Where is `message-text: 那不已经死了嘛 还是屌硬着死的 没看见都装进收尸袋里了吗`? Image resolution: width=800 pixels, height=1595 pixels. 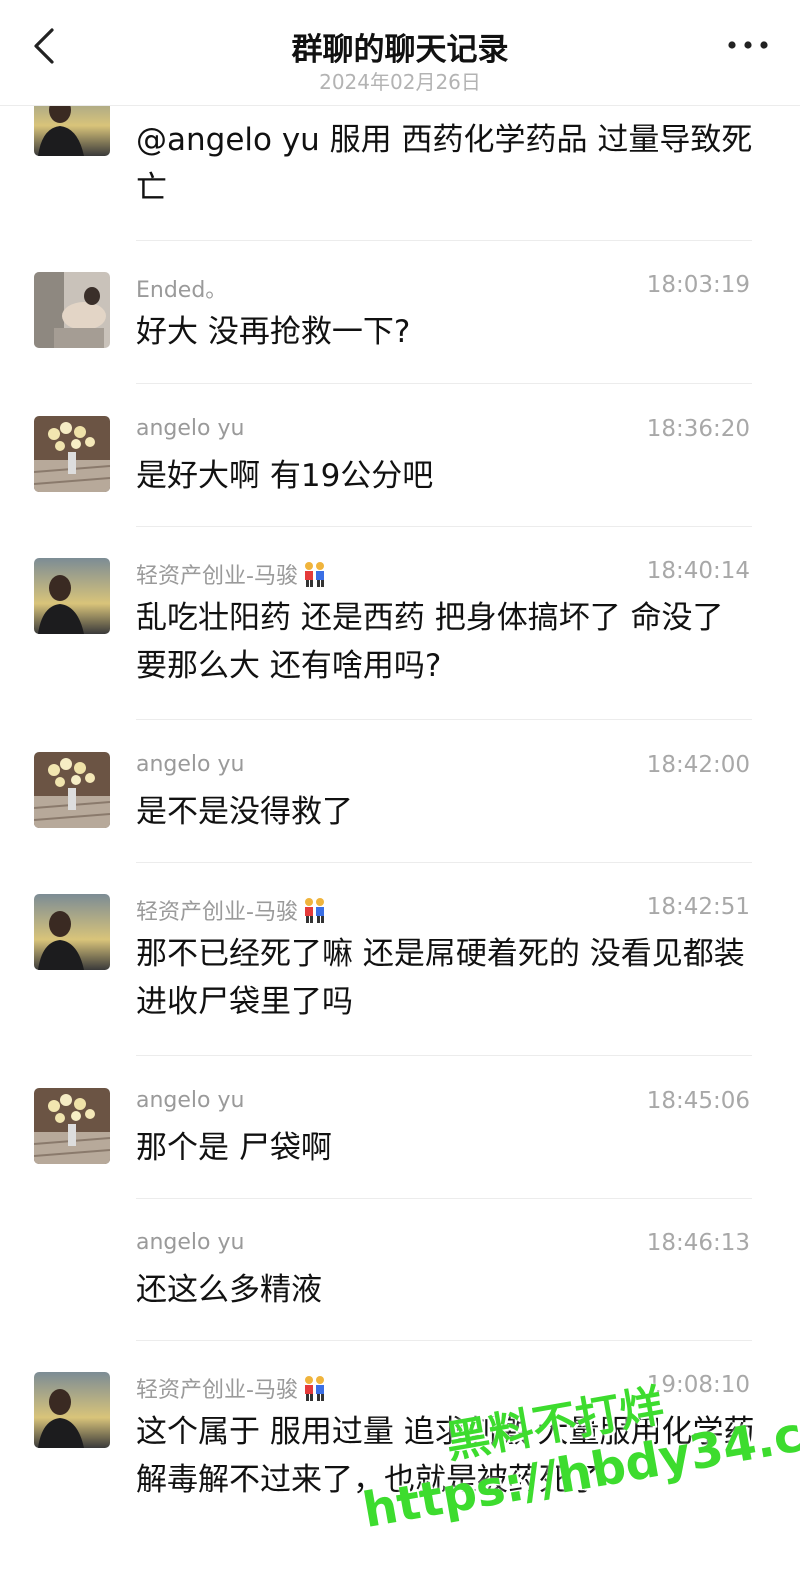 message-text: 那不已经死了嘛 还是屌硬着死的 没看见都装进收尸袋里了吗 is located at coordinates (440, 978).